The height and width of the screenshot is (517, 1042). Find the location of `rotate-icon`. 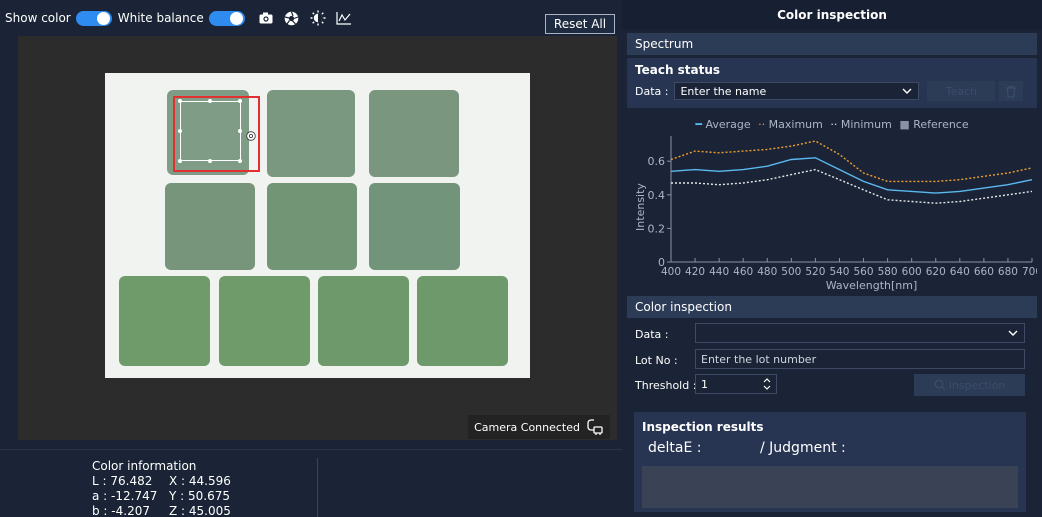

rotate-icon is located at coordinates (251, 133).